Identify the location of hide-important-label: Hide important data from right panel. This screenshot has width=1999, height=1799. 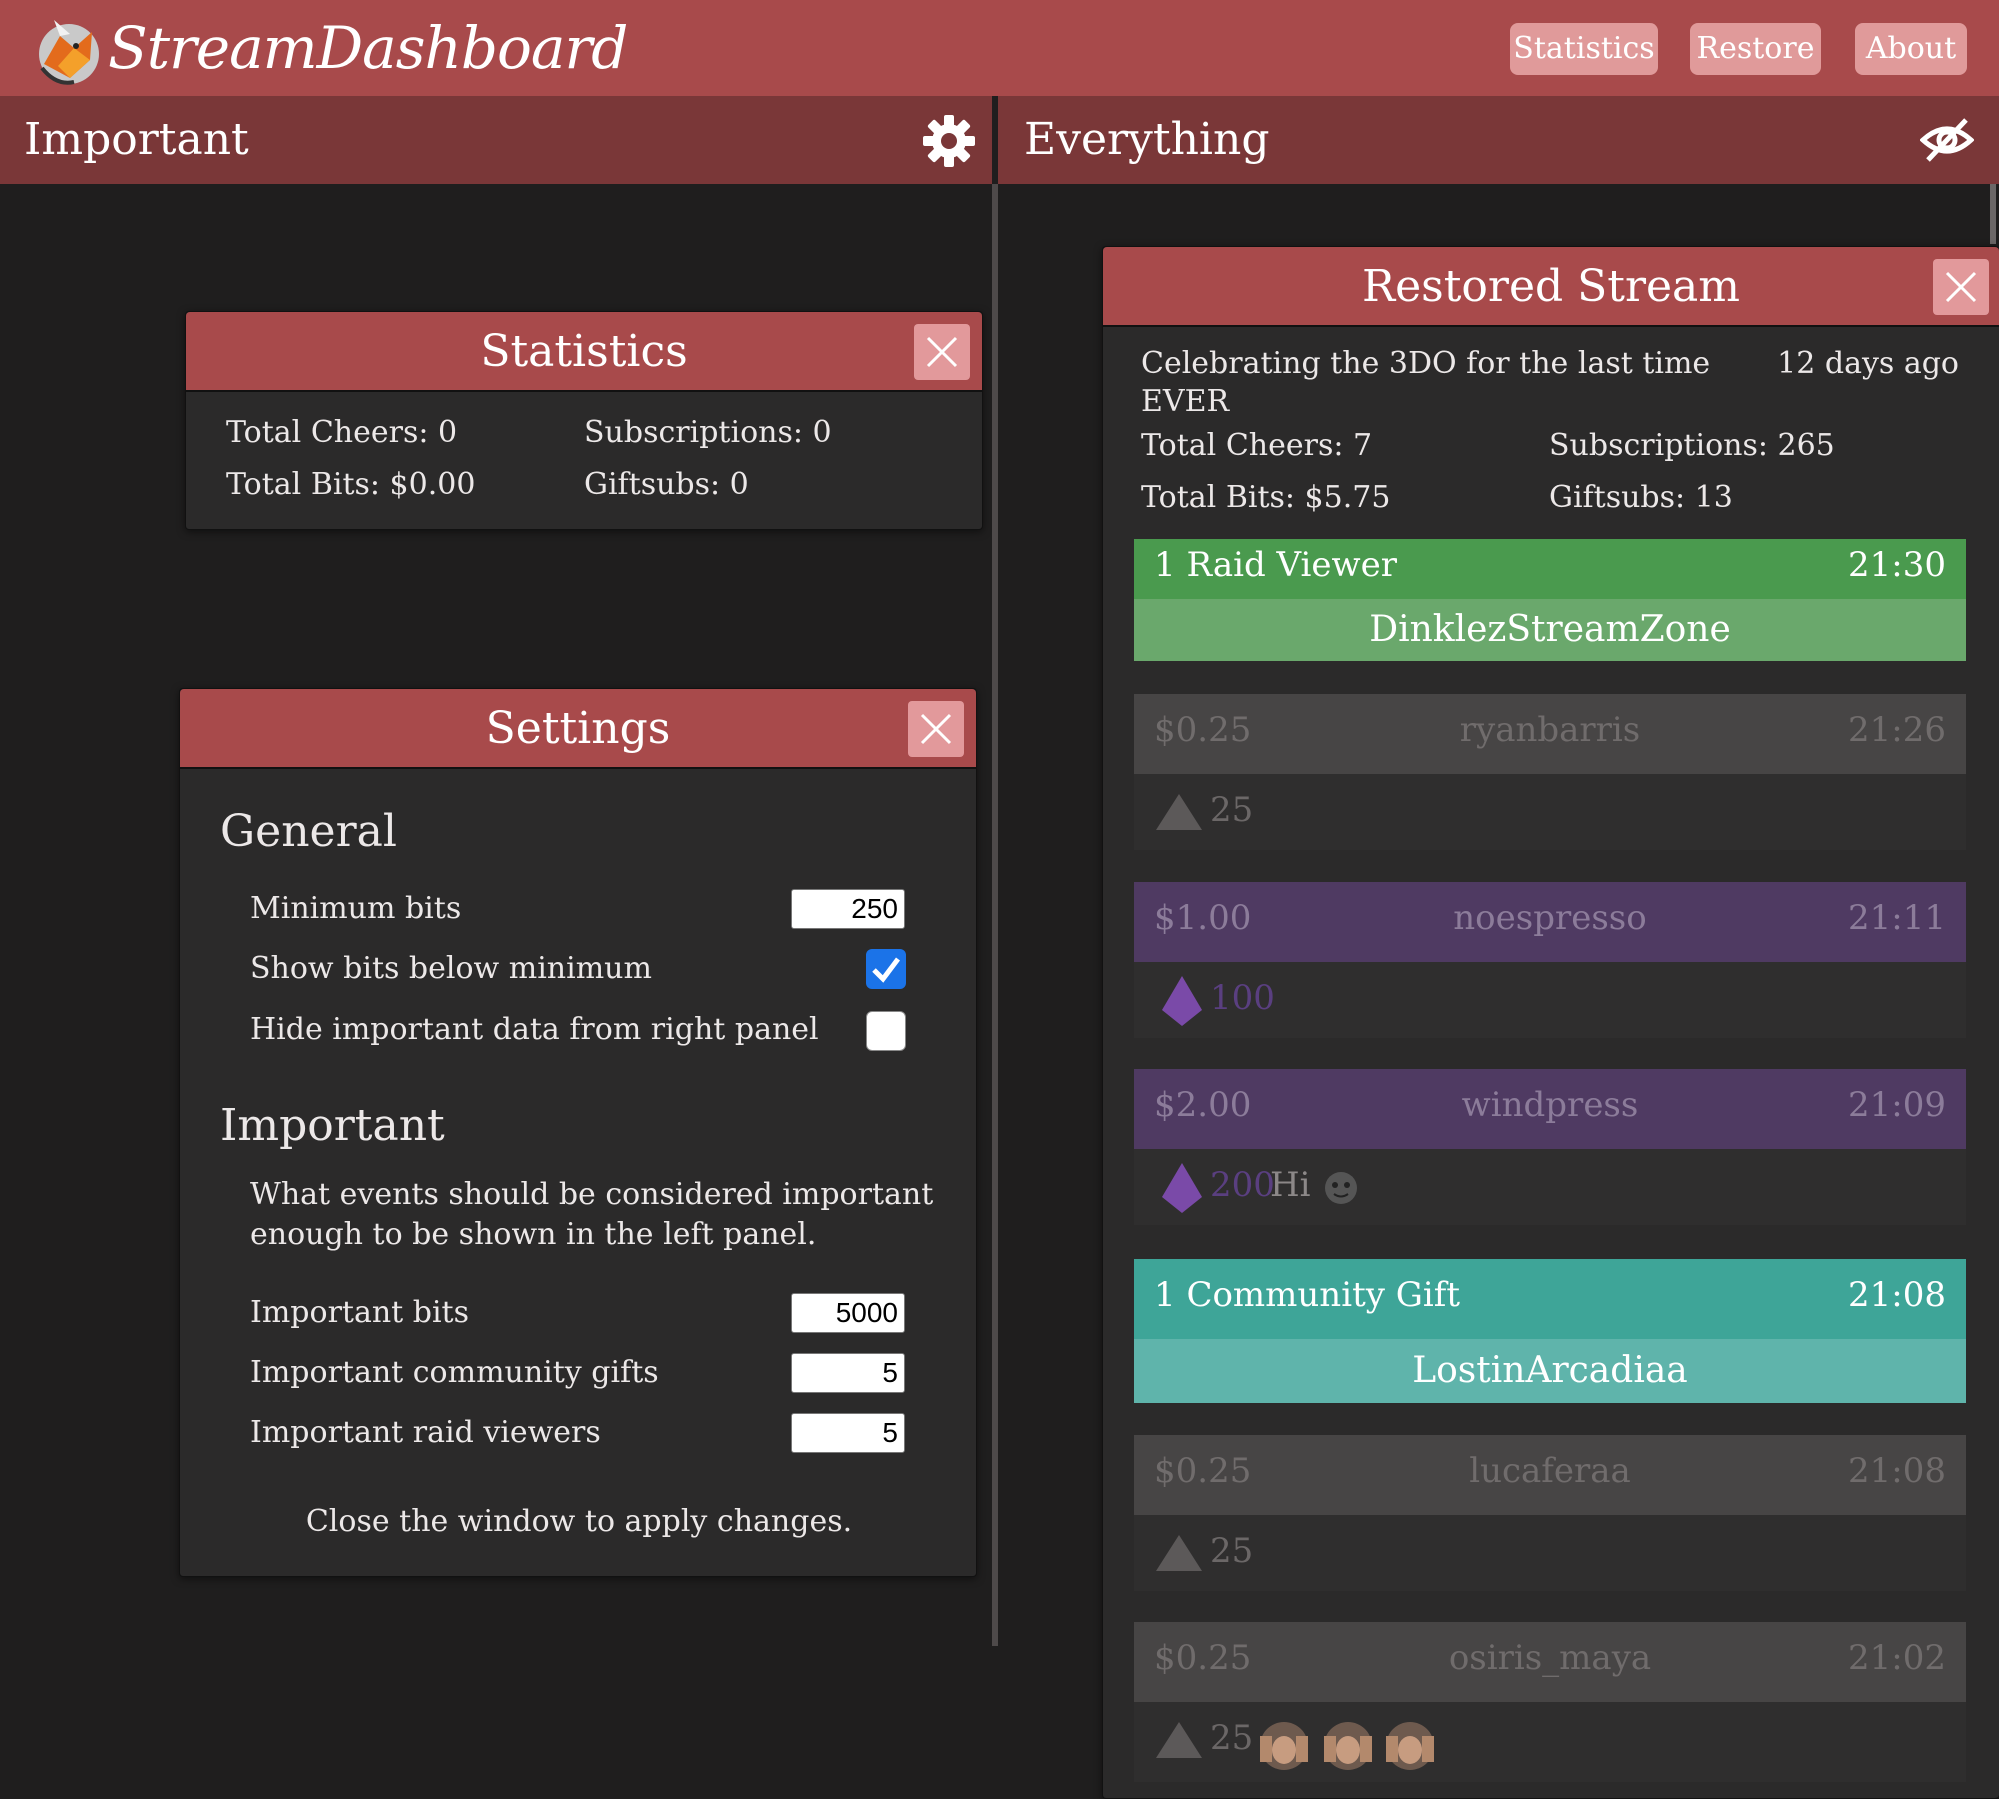
(534, 1029).